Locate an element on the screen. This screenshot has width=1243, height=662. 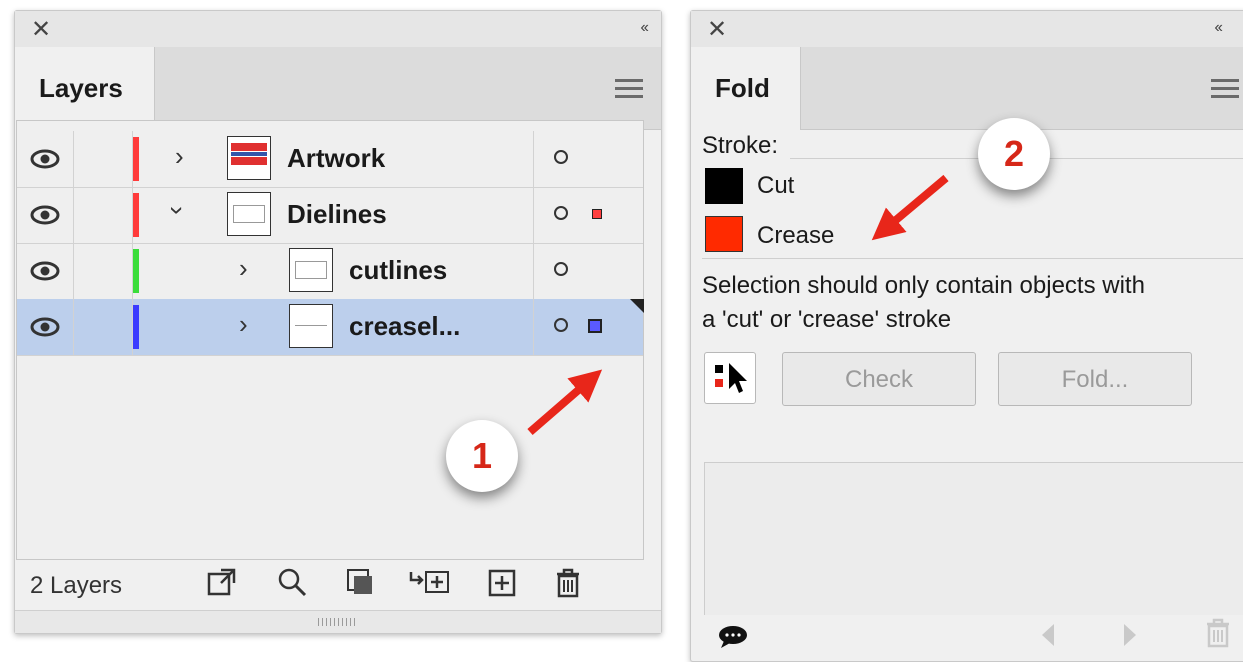
arrow-to-crease is located at coordinates (910, 207).